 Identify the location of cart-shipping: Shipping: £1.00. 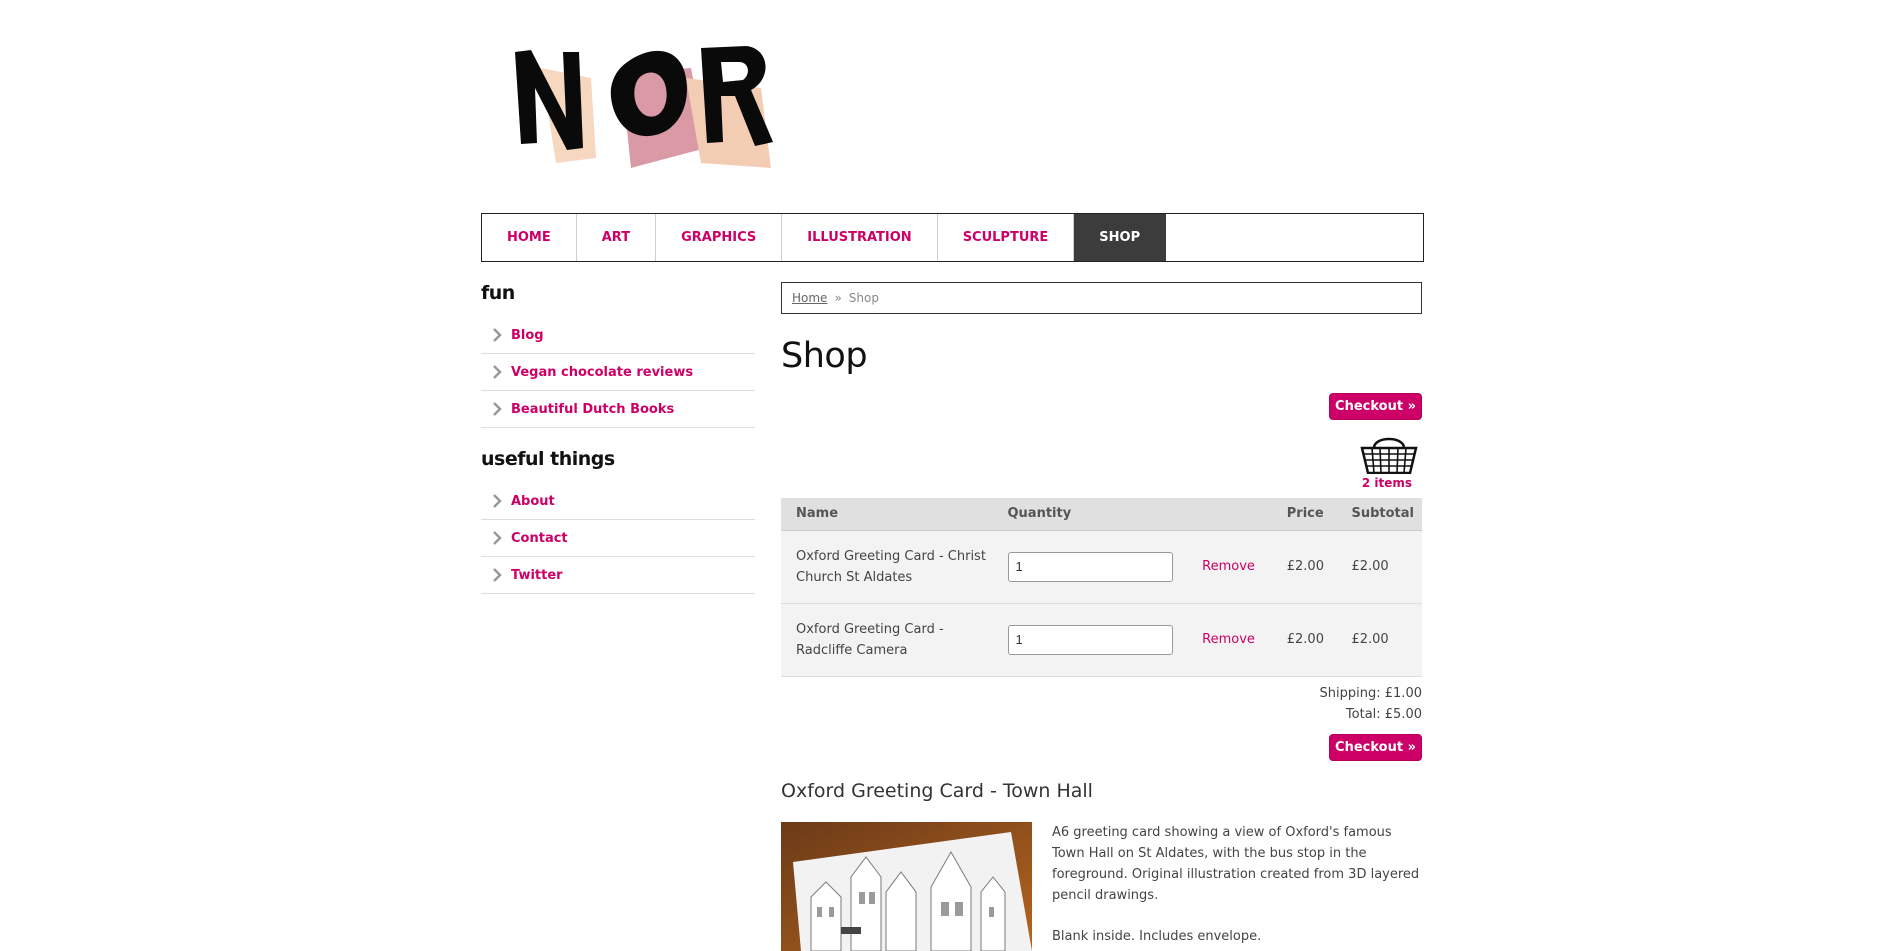
(1370, 693).